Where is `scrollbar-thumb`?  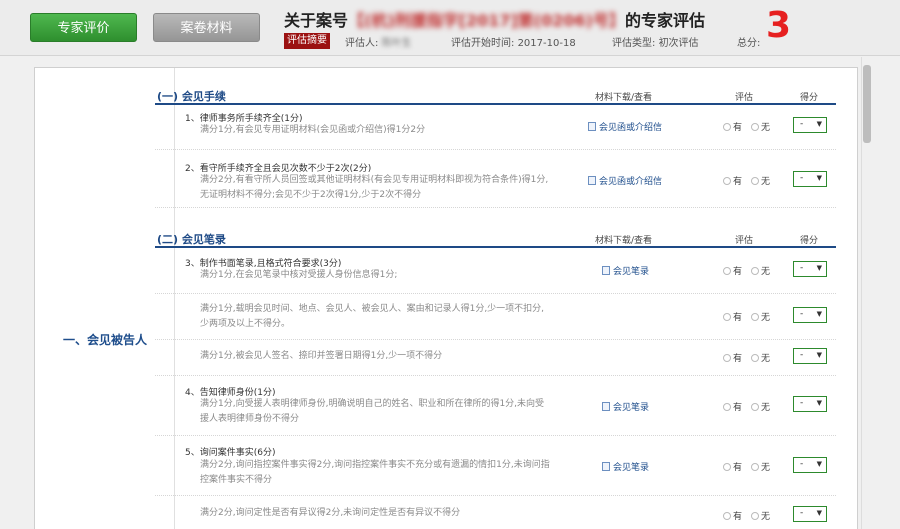 scrollbar-thumb is located at coordinates (867, 104).